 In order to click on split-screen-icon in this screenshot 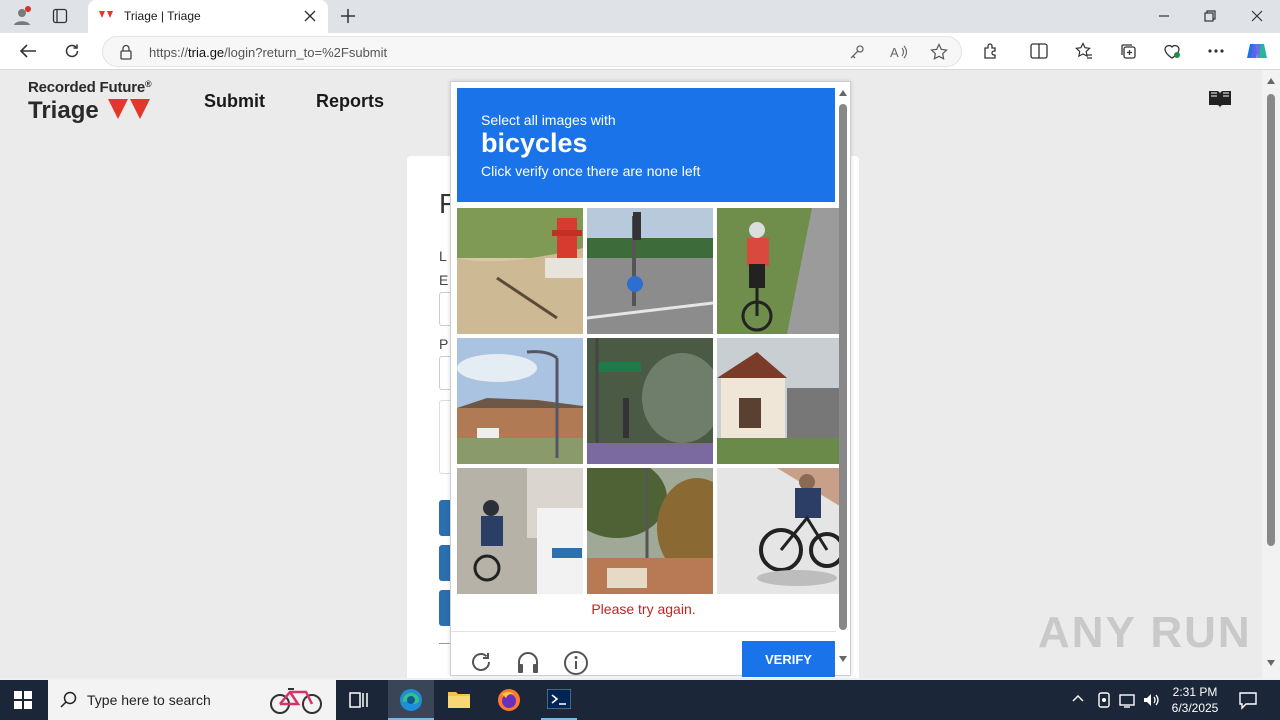, I will do `click(1039, 51)`.